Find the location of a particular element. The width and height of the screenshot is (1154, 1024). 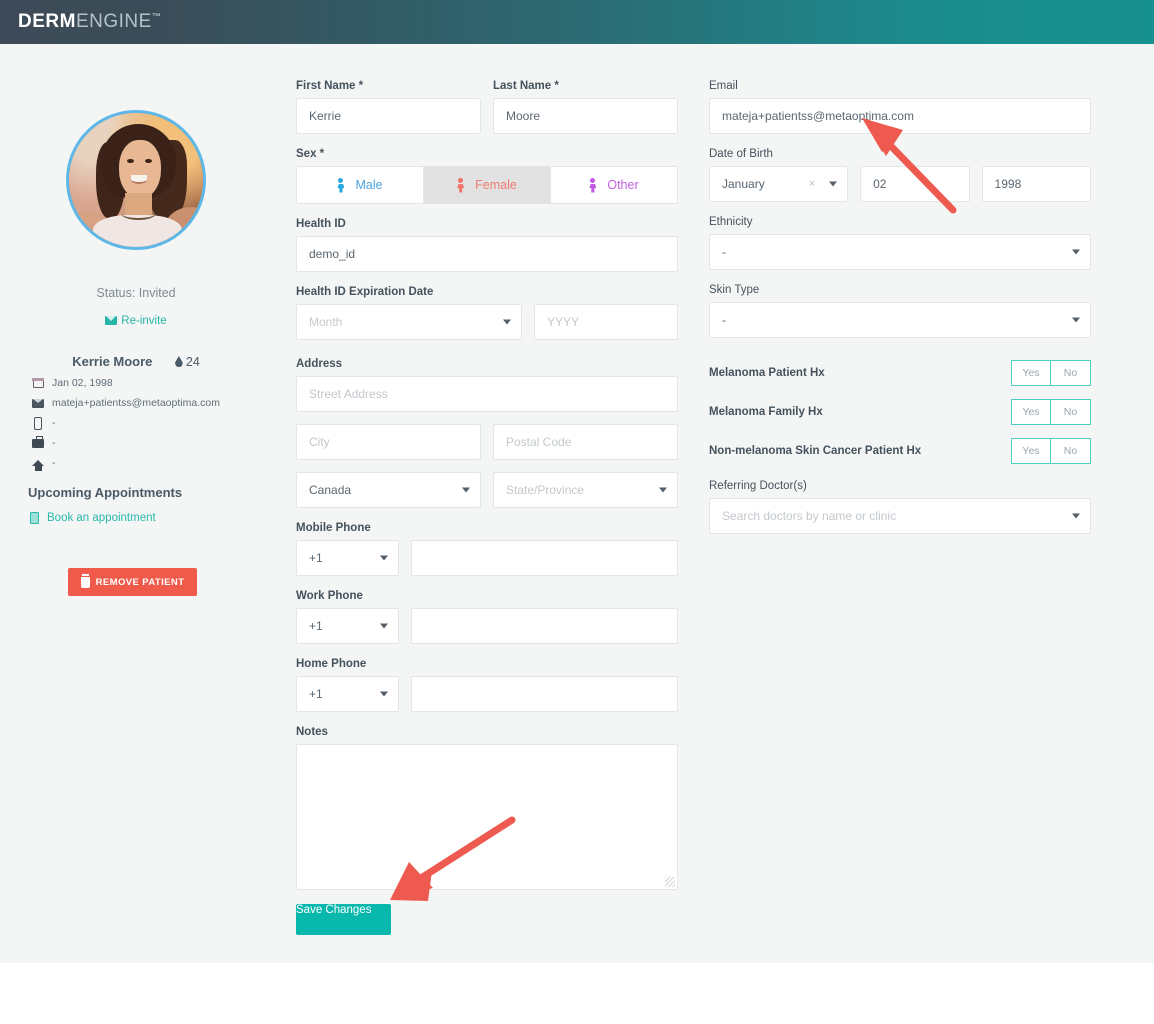

home-phone-input is located at coordinates (544, 694).